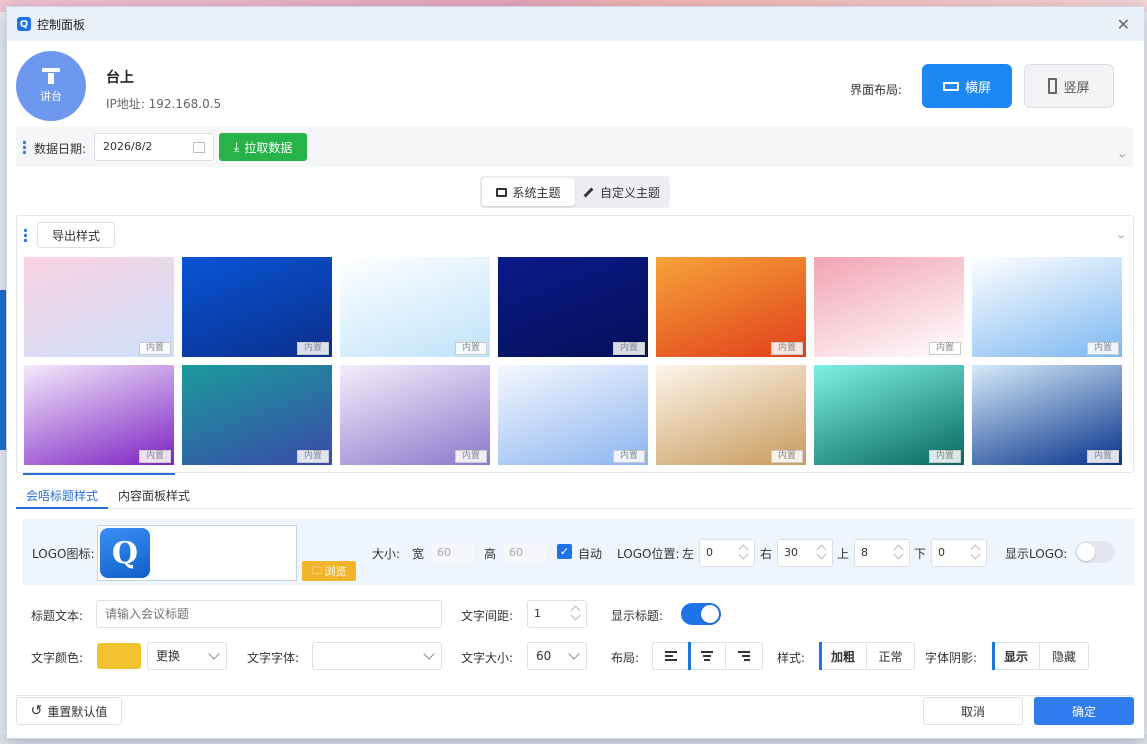  I want to click on center-align-icon, so click(707, 656).